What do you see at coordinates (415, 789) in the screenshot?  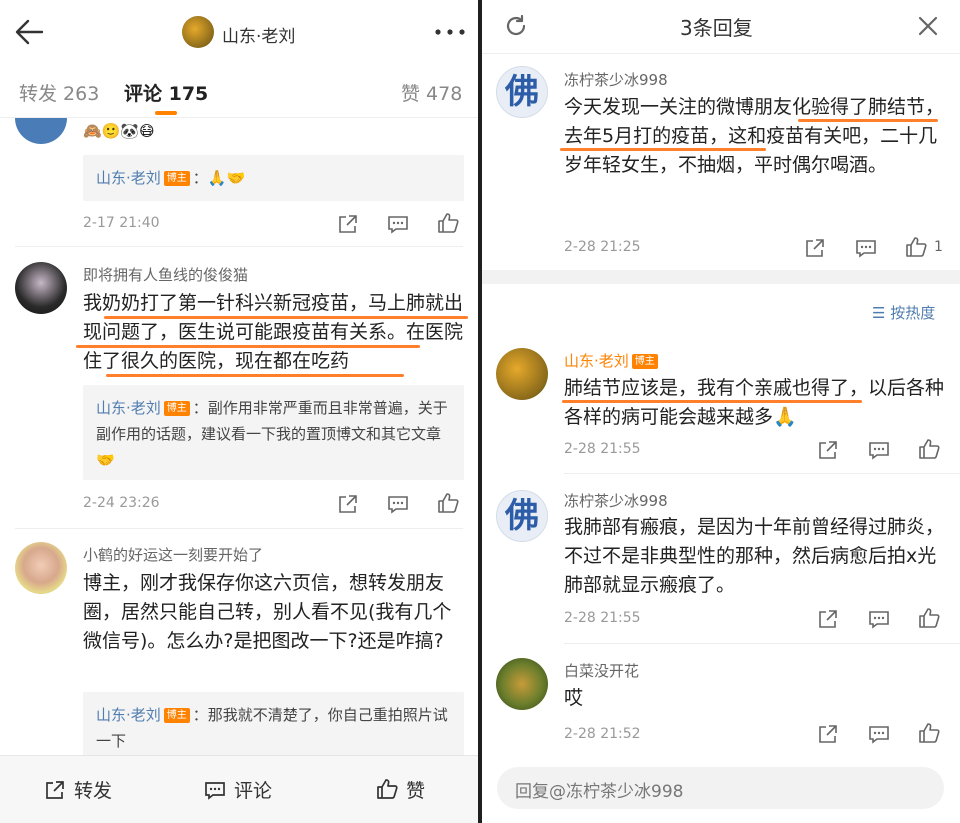 I see `like-button: 赞` at bounding box center [415, 789].